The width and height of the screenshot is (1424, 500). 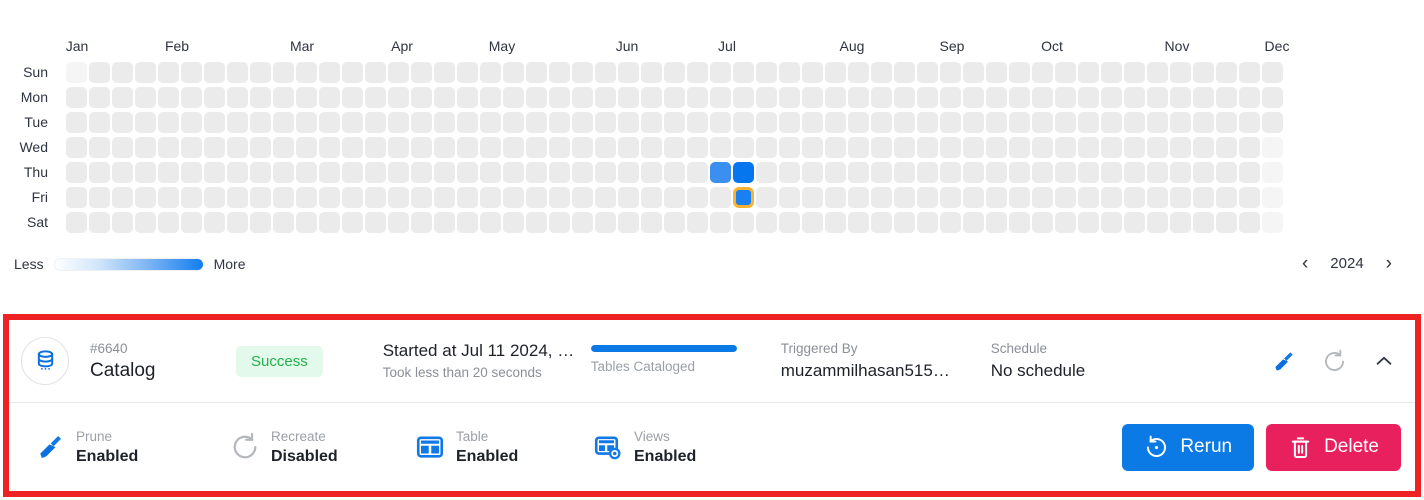 I want to click on next-year-button: ›, so click(x=1389, y=263).